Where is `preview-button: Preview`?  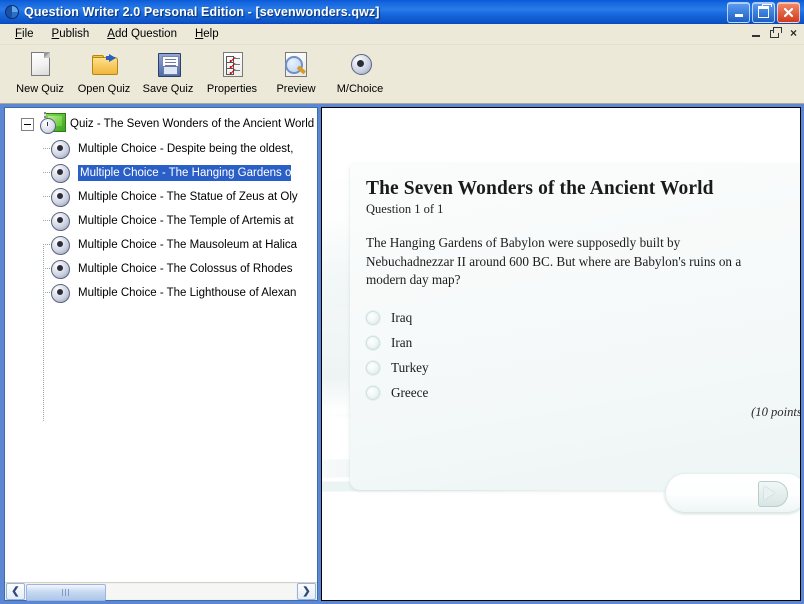 preview-button: Preview is located at coordinates (296, 72).